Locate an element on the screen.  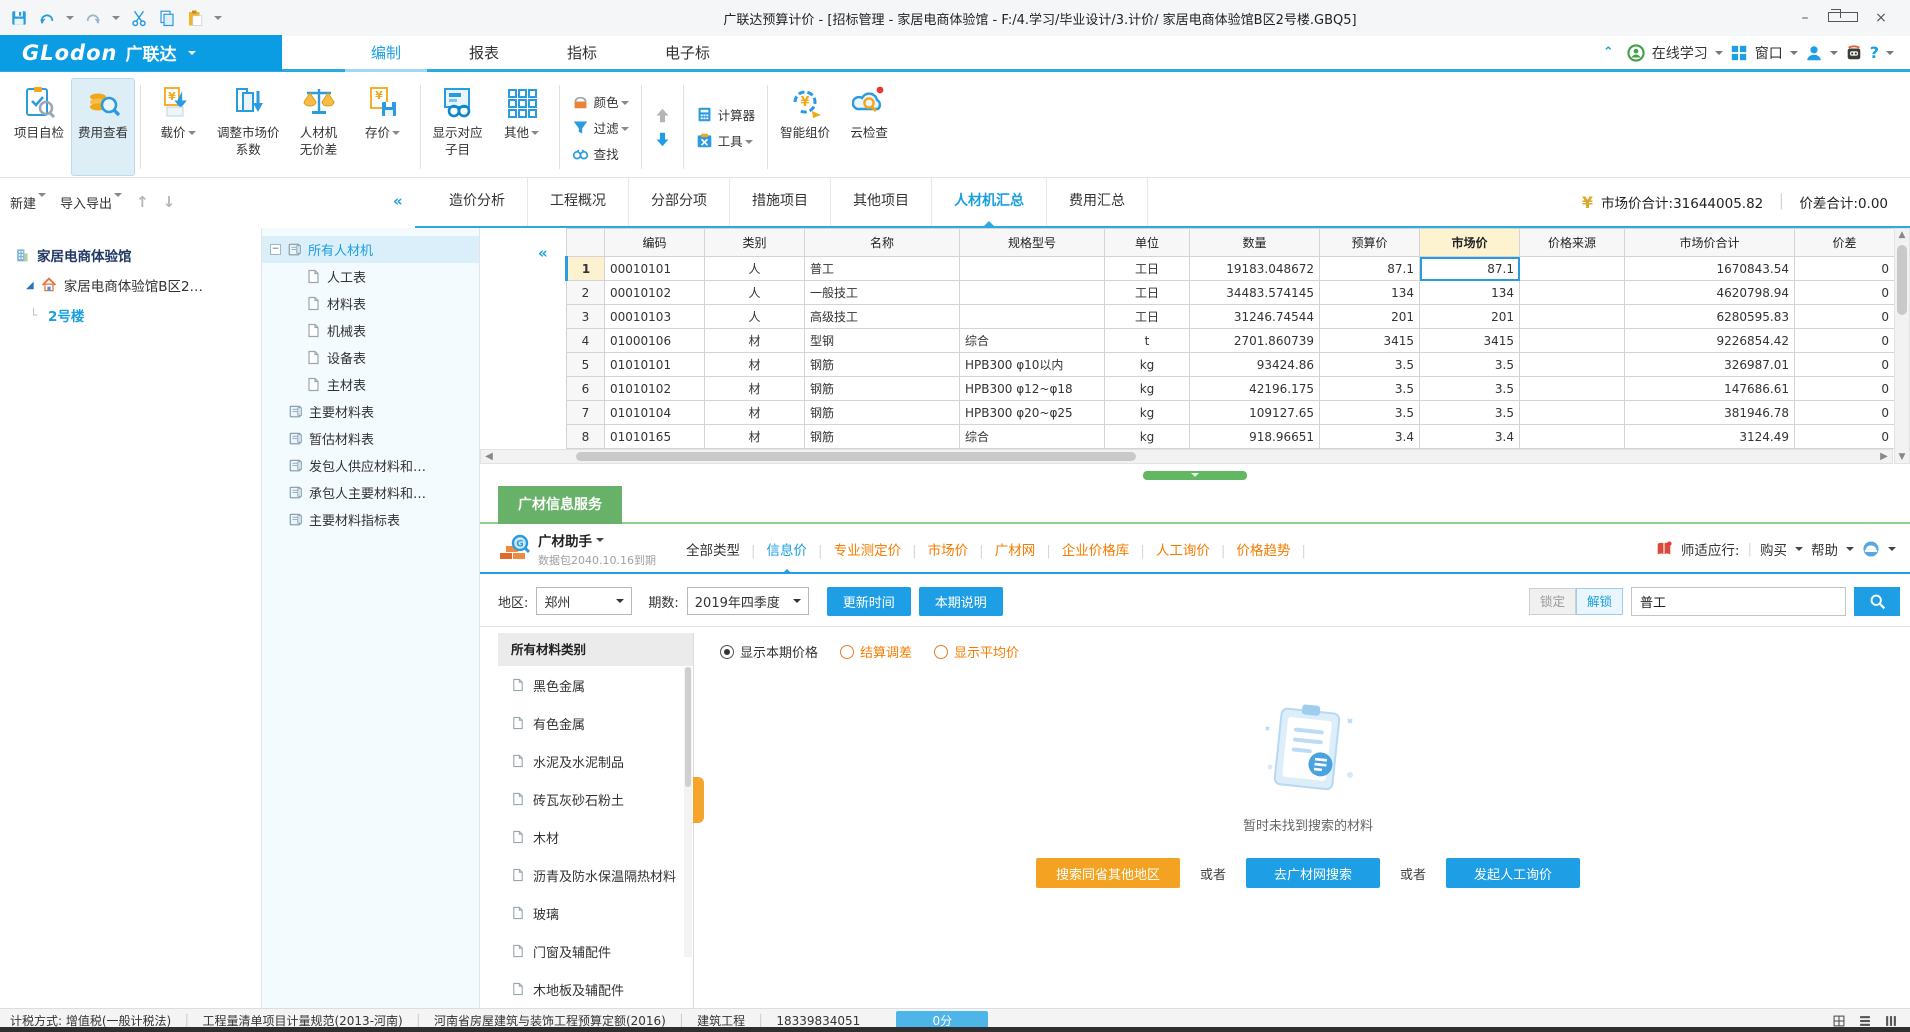
table-cell: 109127.65 is located at coordinates (1254, 412).